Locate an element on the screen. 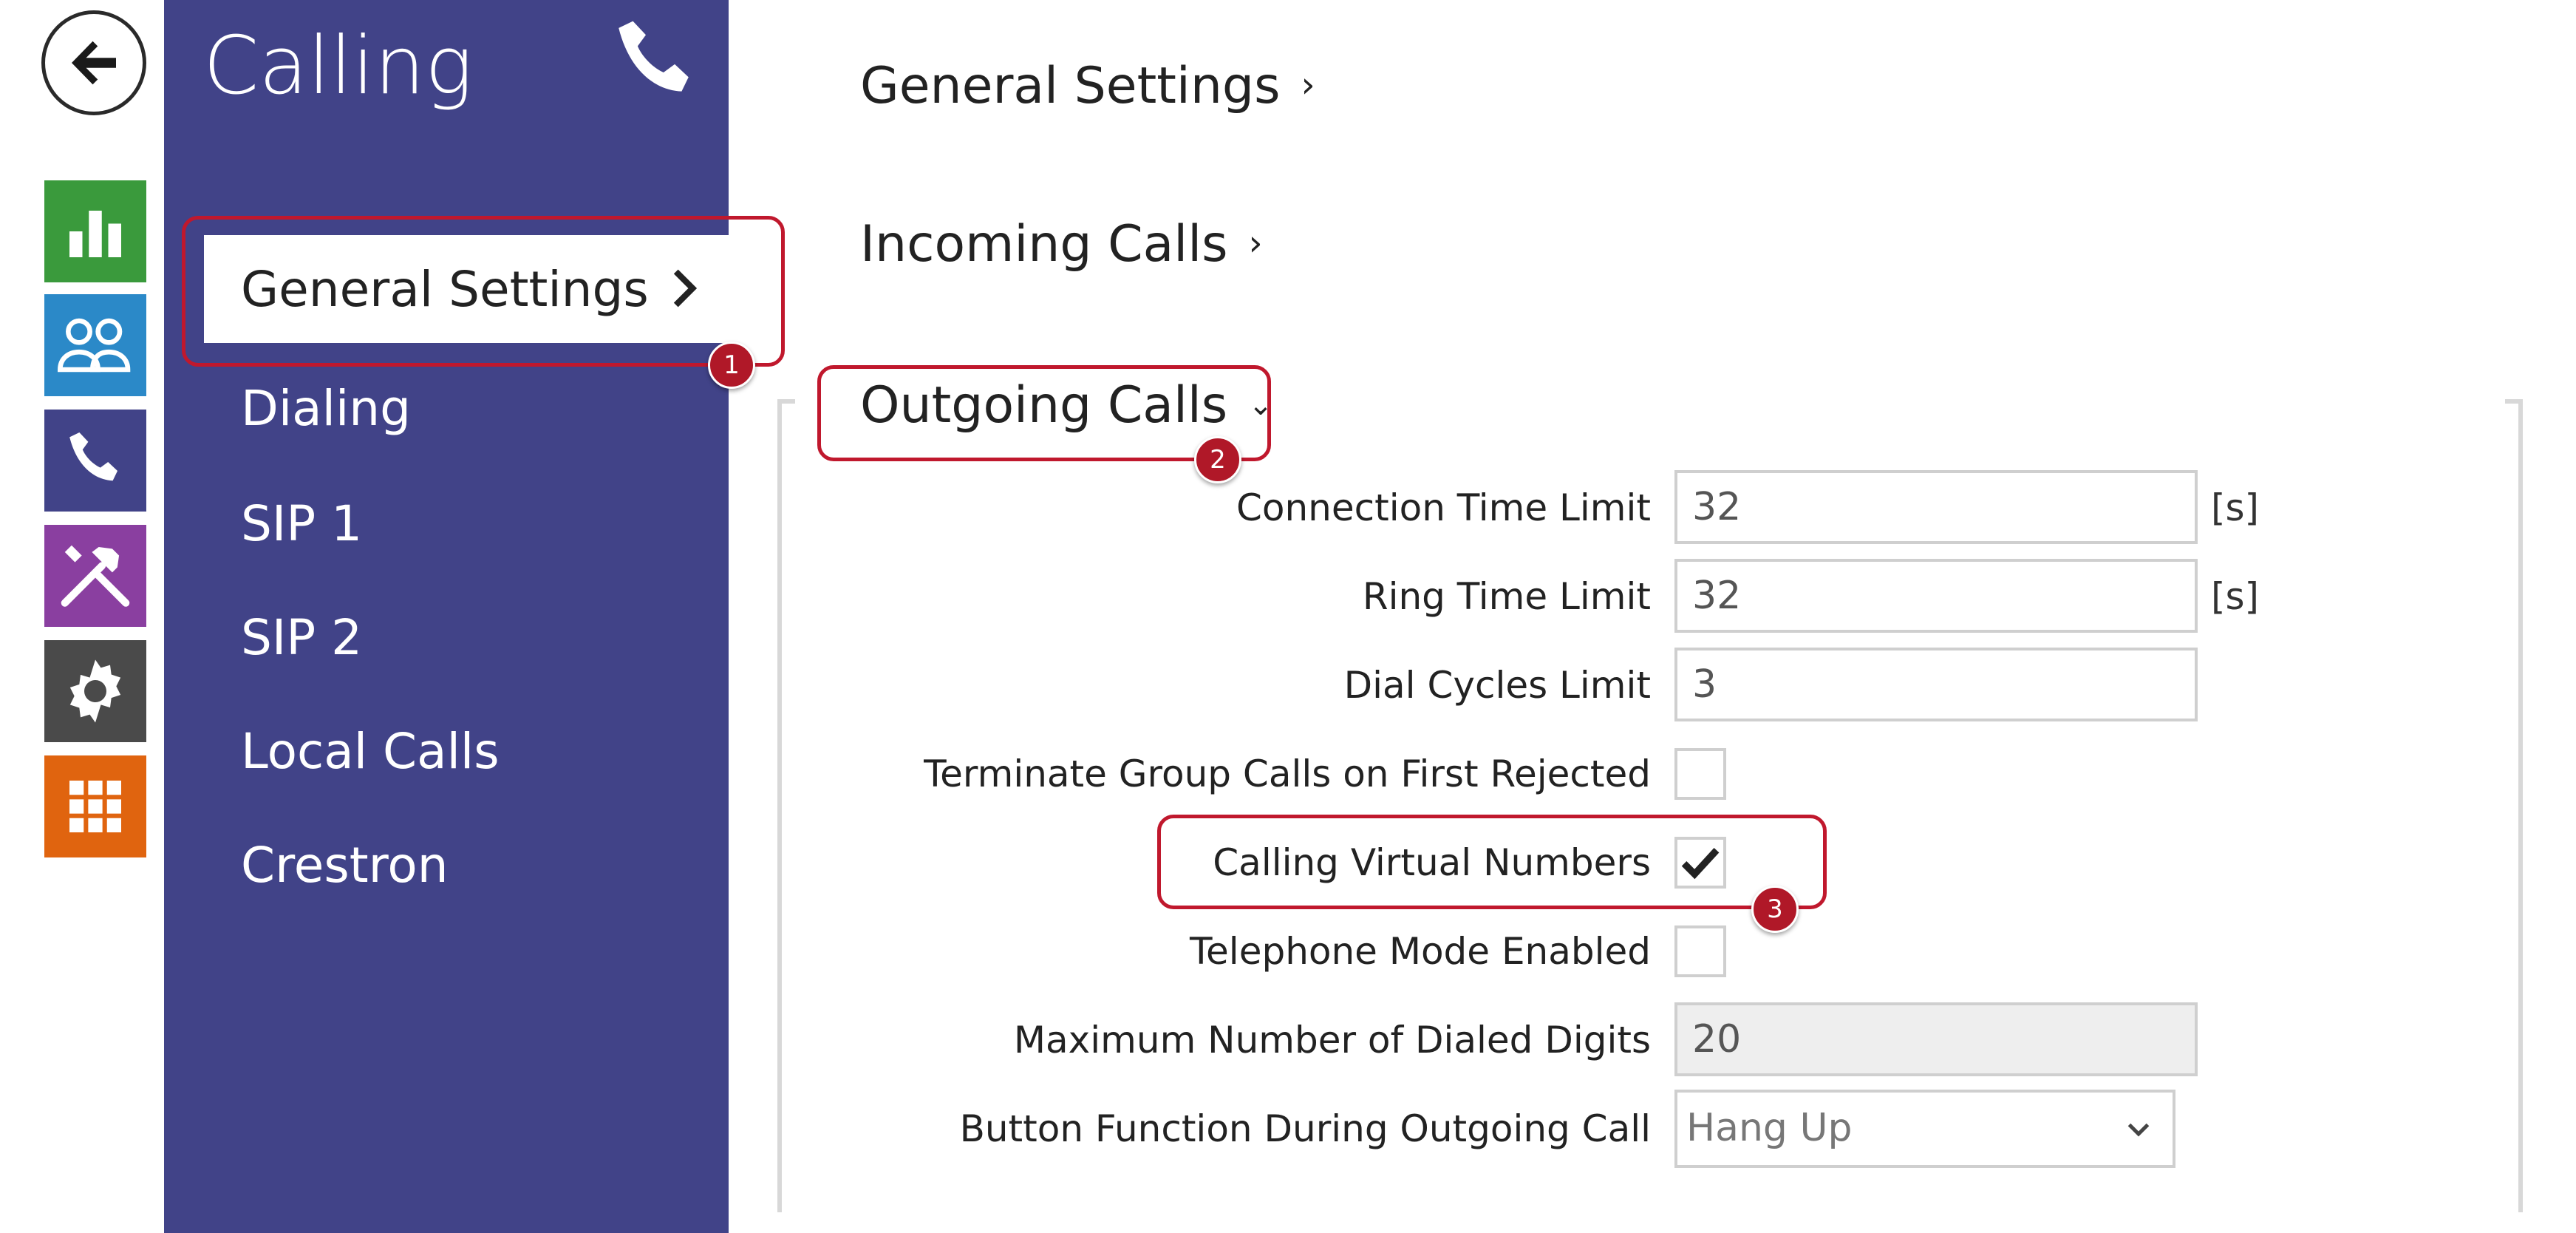  users-icon is located at coordinates (94, 345).